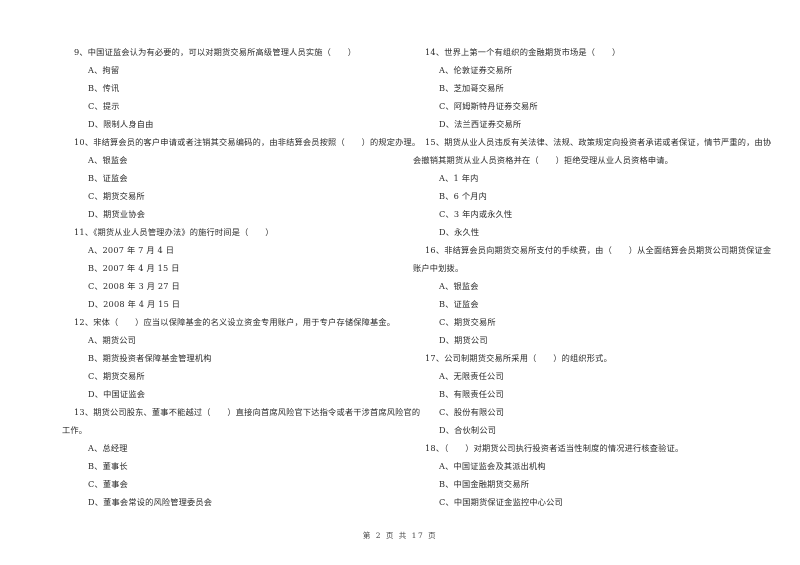 The width and height of the screenshot is (800, 565). I want to click on option-d: D、期货公司, so click(463, 340).